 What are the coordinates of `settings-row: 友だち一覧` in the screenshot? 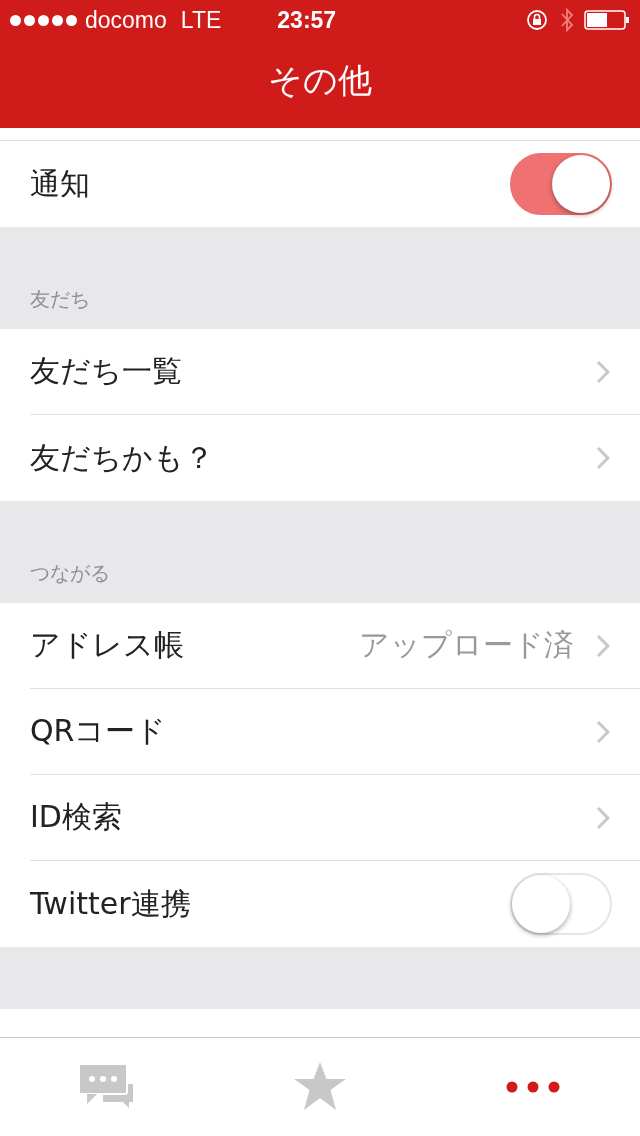 It's located at (335, 372).